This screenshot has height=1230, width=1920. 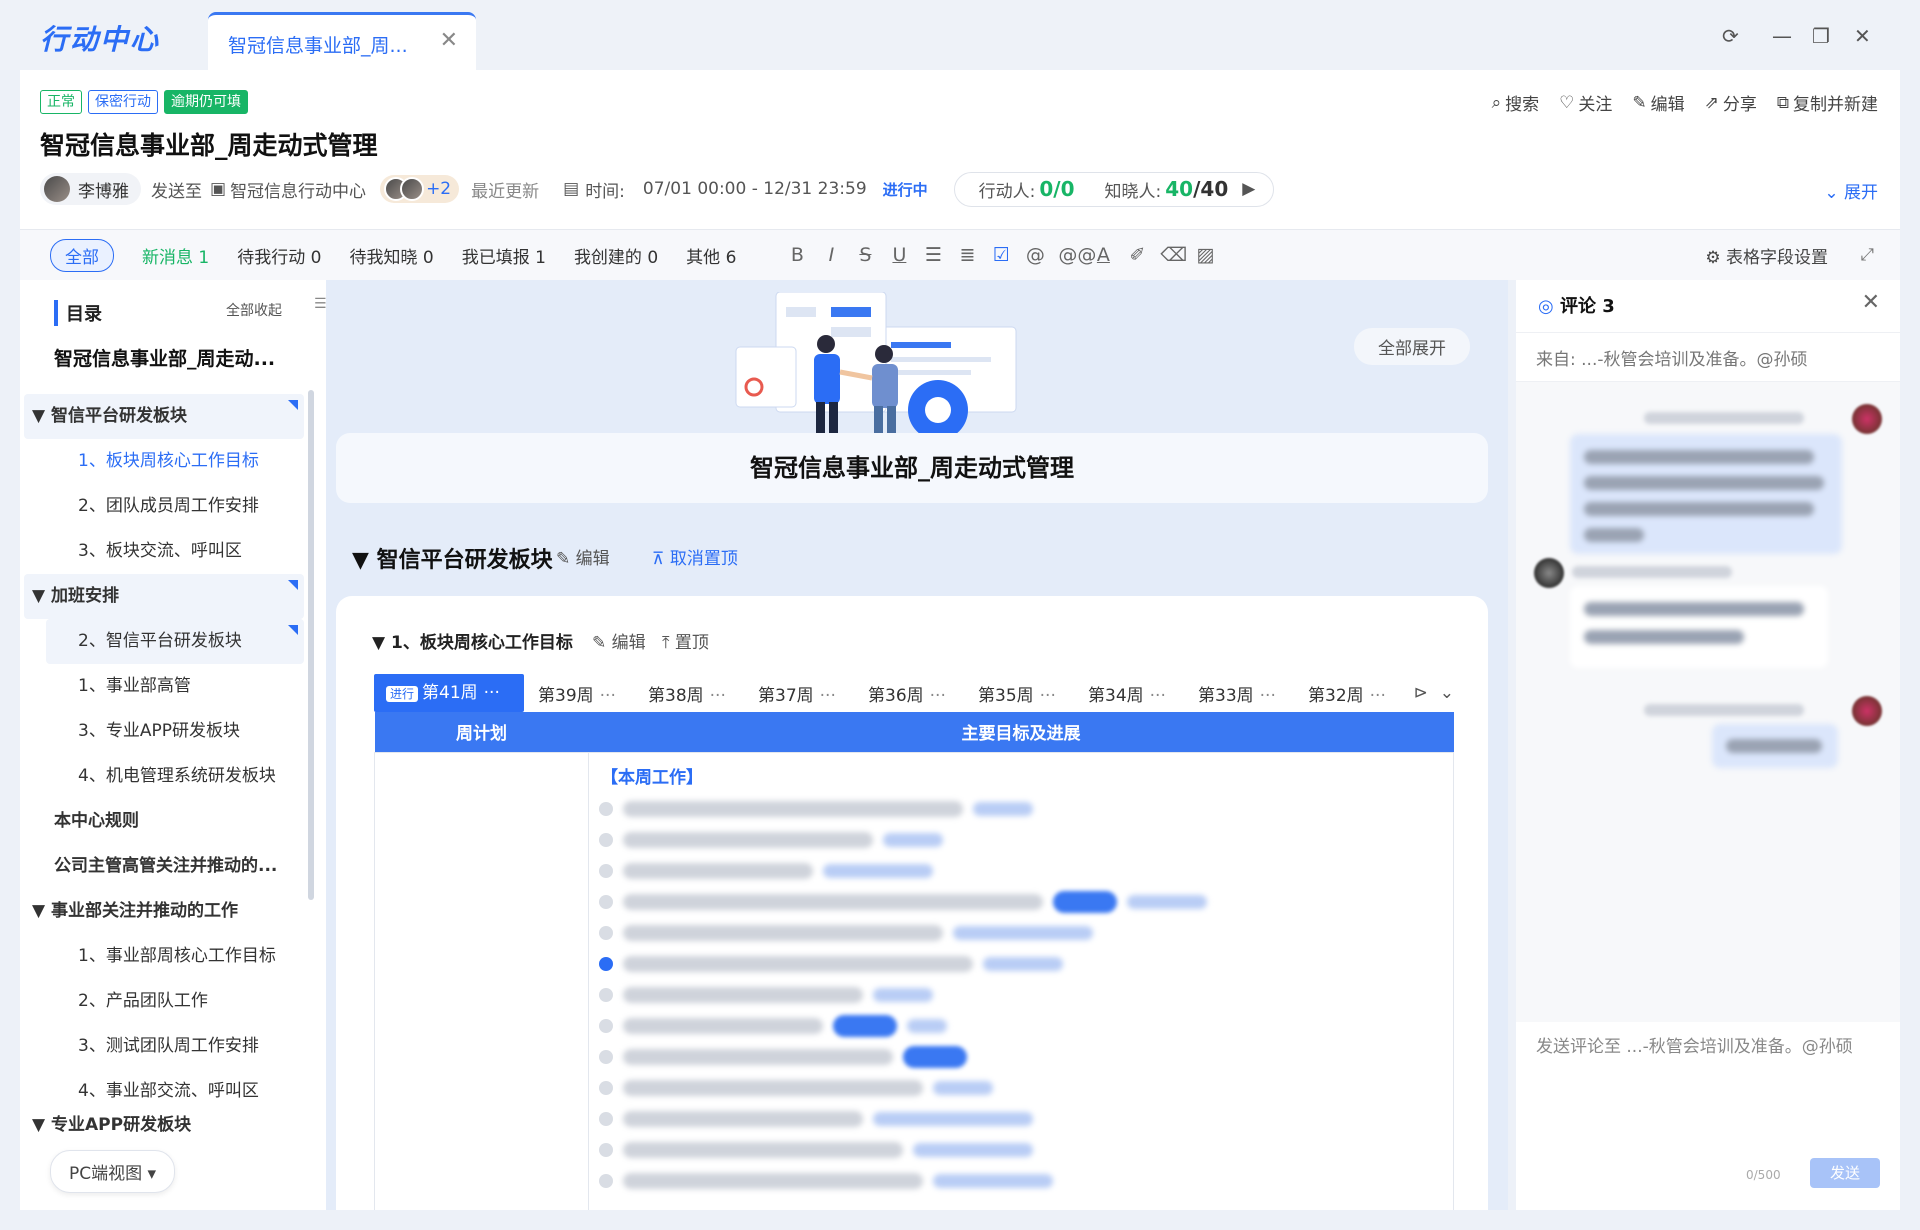 What do you see at coordinates (1412, 346) in the screenshot?
I see `expand-all-button: 全部展开` at bounding box center [1412, 346].